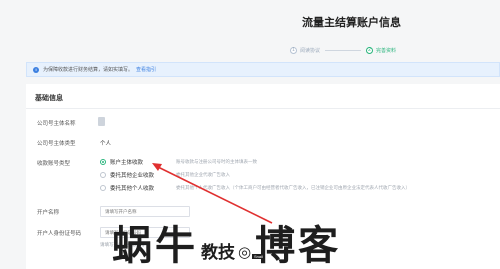  What do you see at coordinates (48, 213) in the screenshot?
I see `account-name-label: 开户名称` at bounding box center [48, 213].